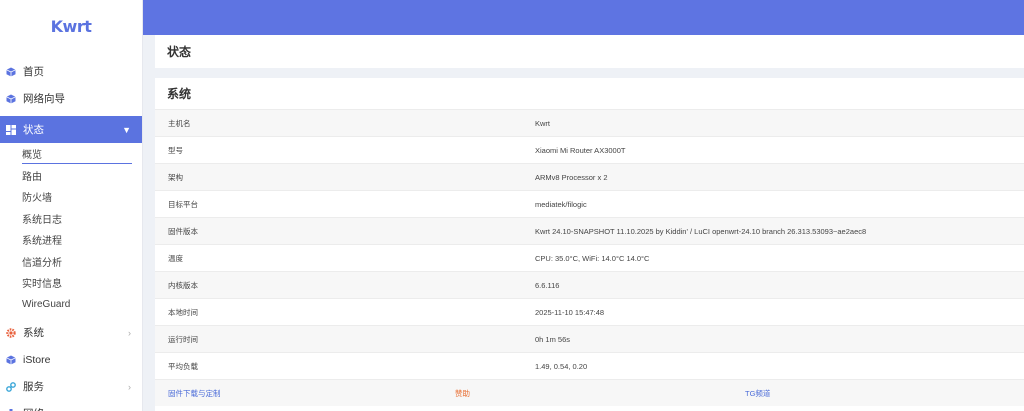 The image size is (1024, 411). What do you see at coordinates (33, 333) in the screenshot?
I see `sidebar-item-label: 系统` at bounding box center [33, 333].